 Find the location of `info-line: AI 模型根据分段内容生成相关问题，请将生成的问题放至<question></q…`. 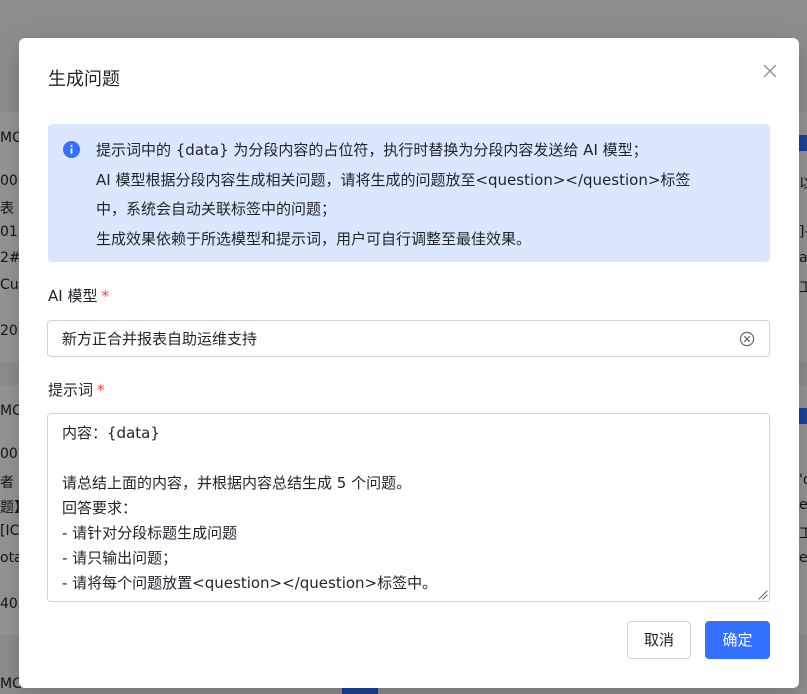

info-line: AI 模型根据分段内容生成相关问题，请将生成的问题放至<question></q… is located at coordinates (393, 179).